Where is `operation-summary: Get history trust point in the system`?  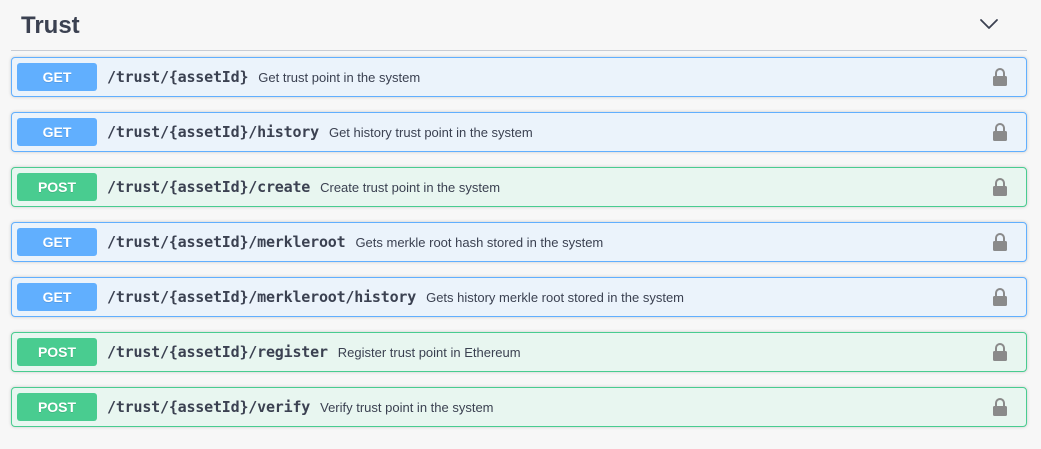
operation-summary: Get history trust point in the system is located at coordinates (430, 132).